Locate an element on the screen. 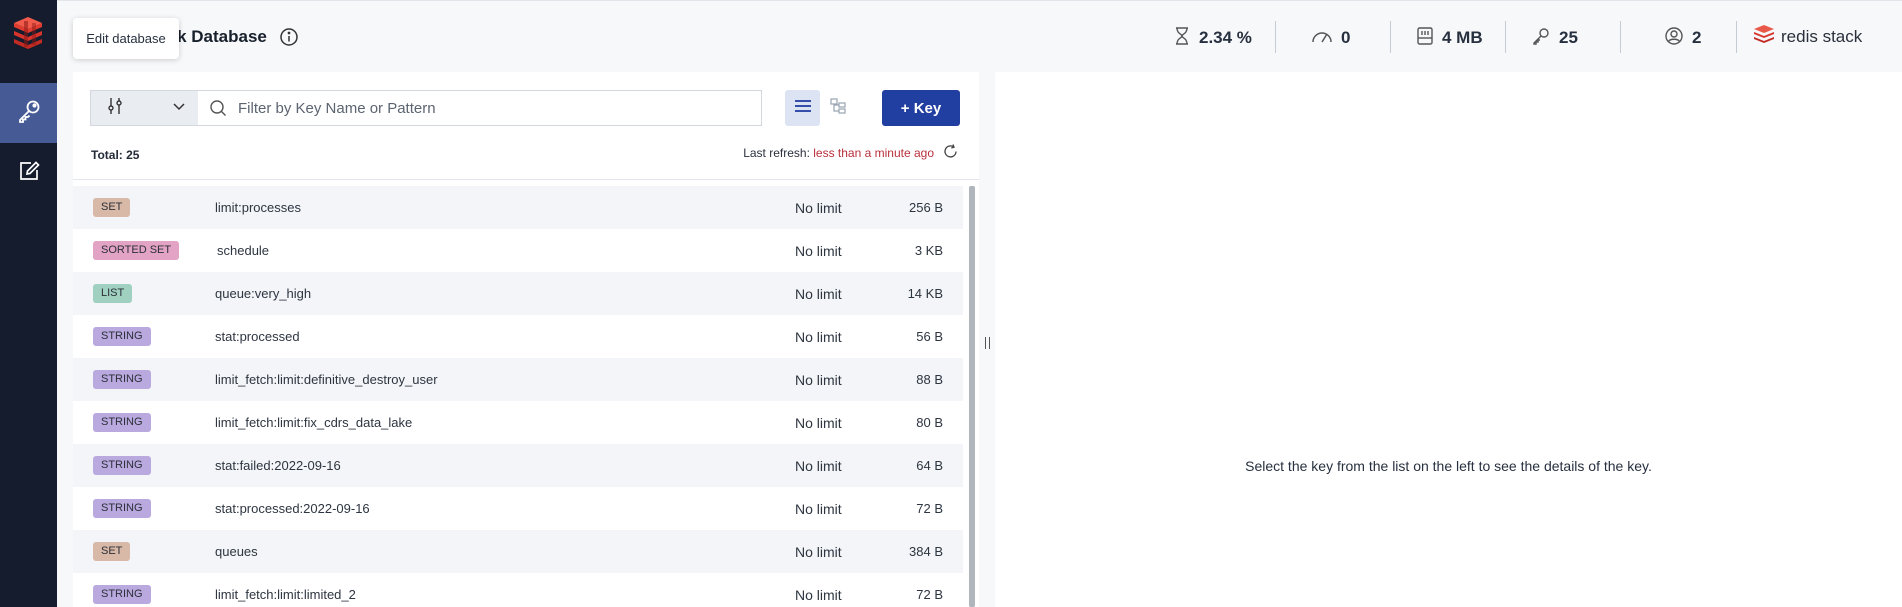  redis-stack-brand: redis stack is located at coordinates (1807, 36).